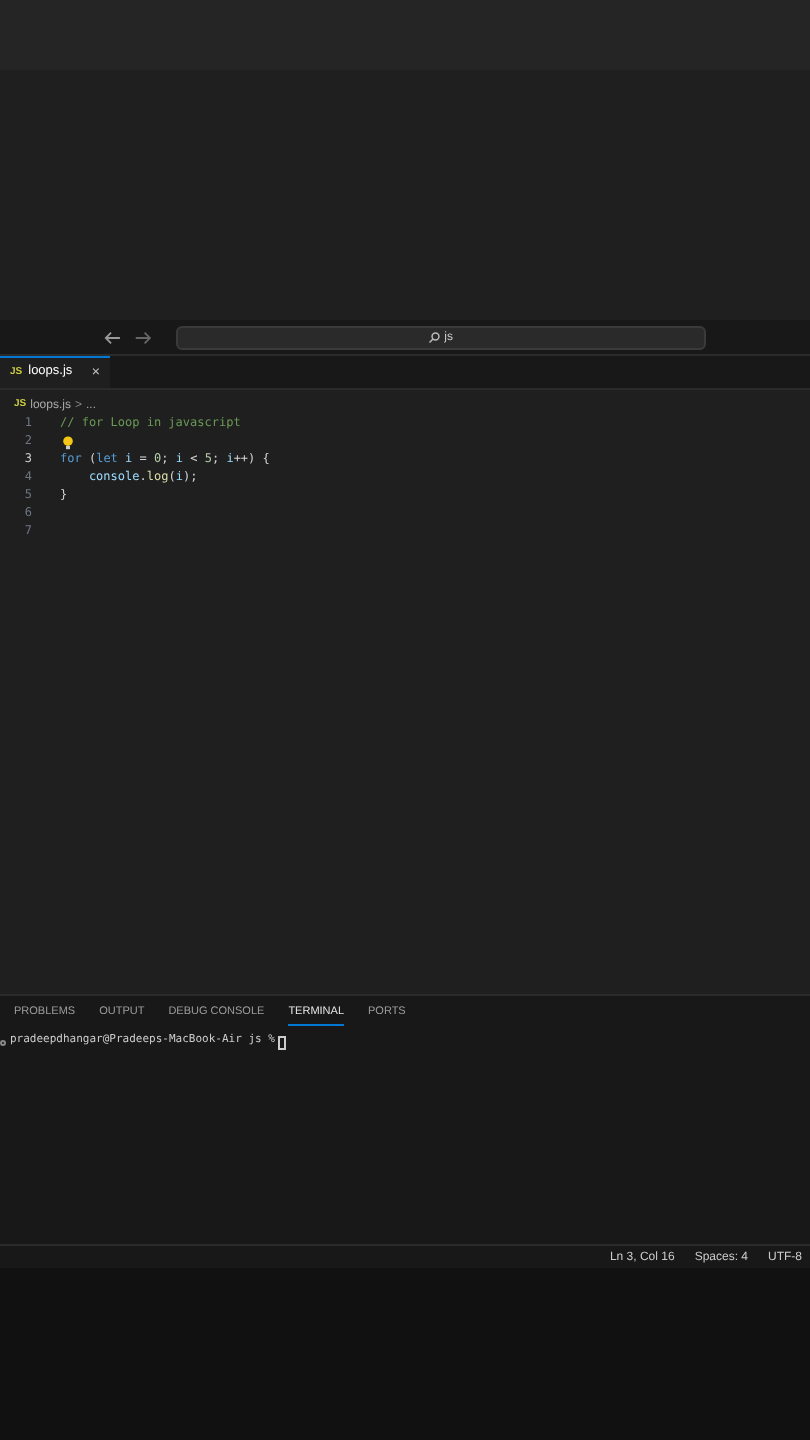  I want to click on forward-arrow-icon, so click(142, 337).